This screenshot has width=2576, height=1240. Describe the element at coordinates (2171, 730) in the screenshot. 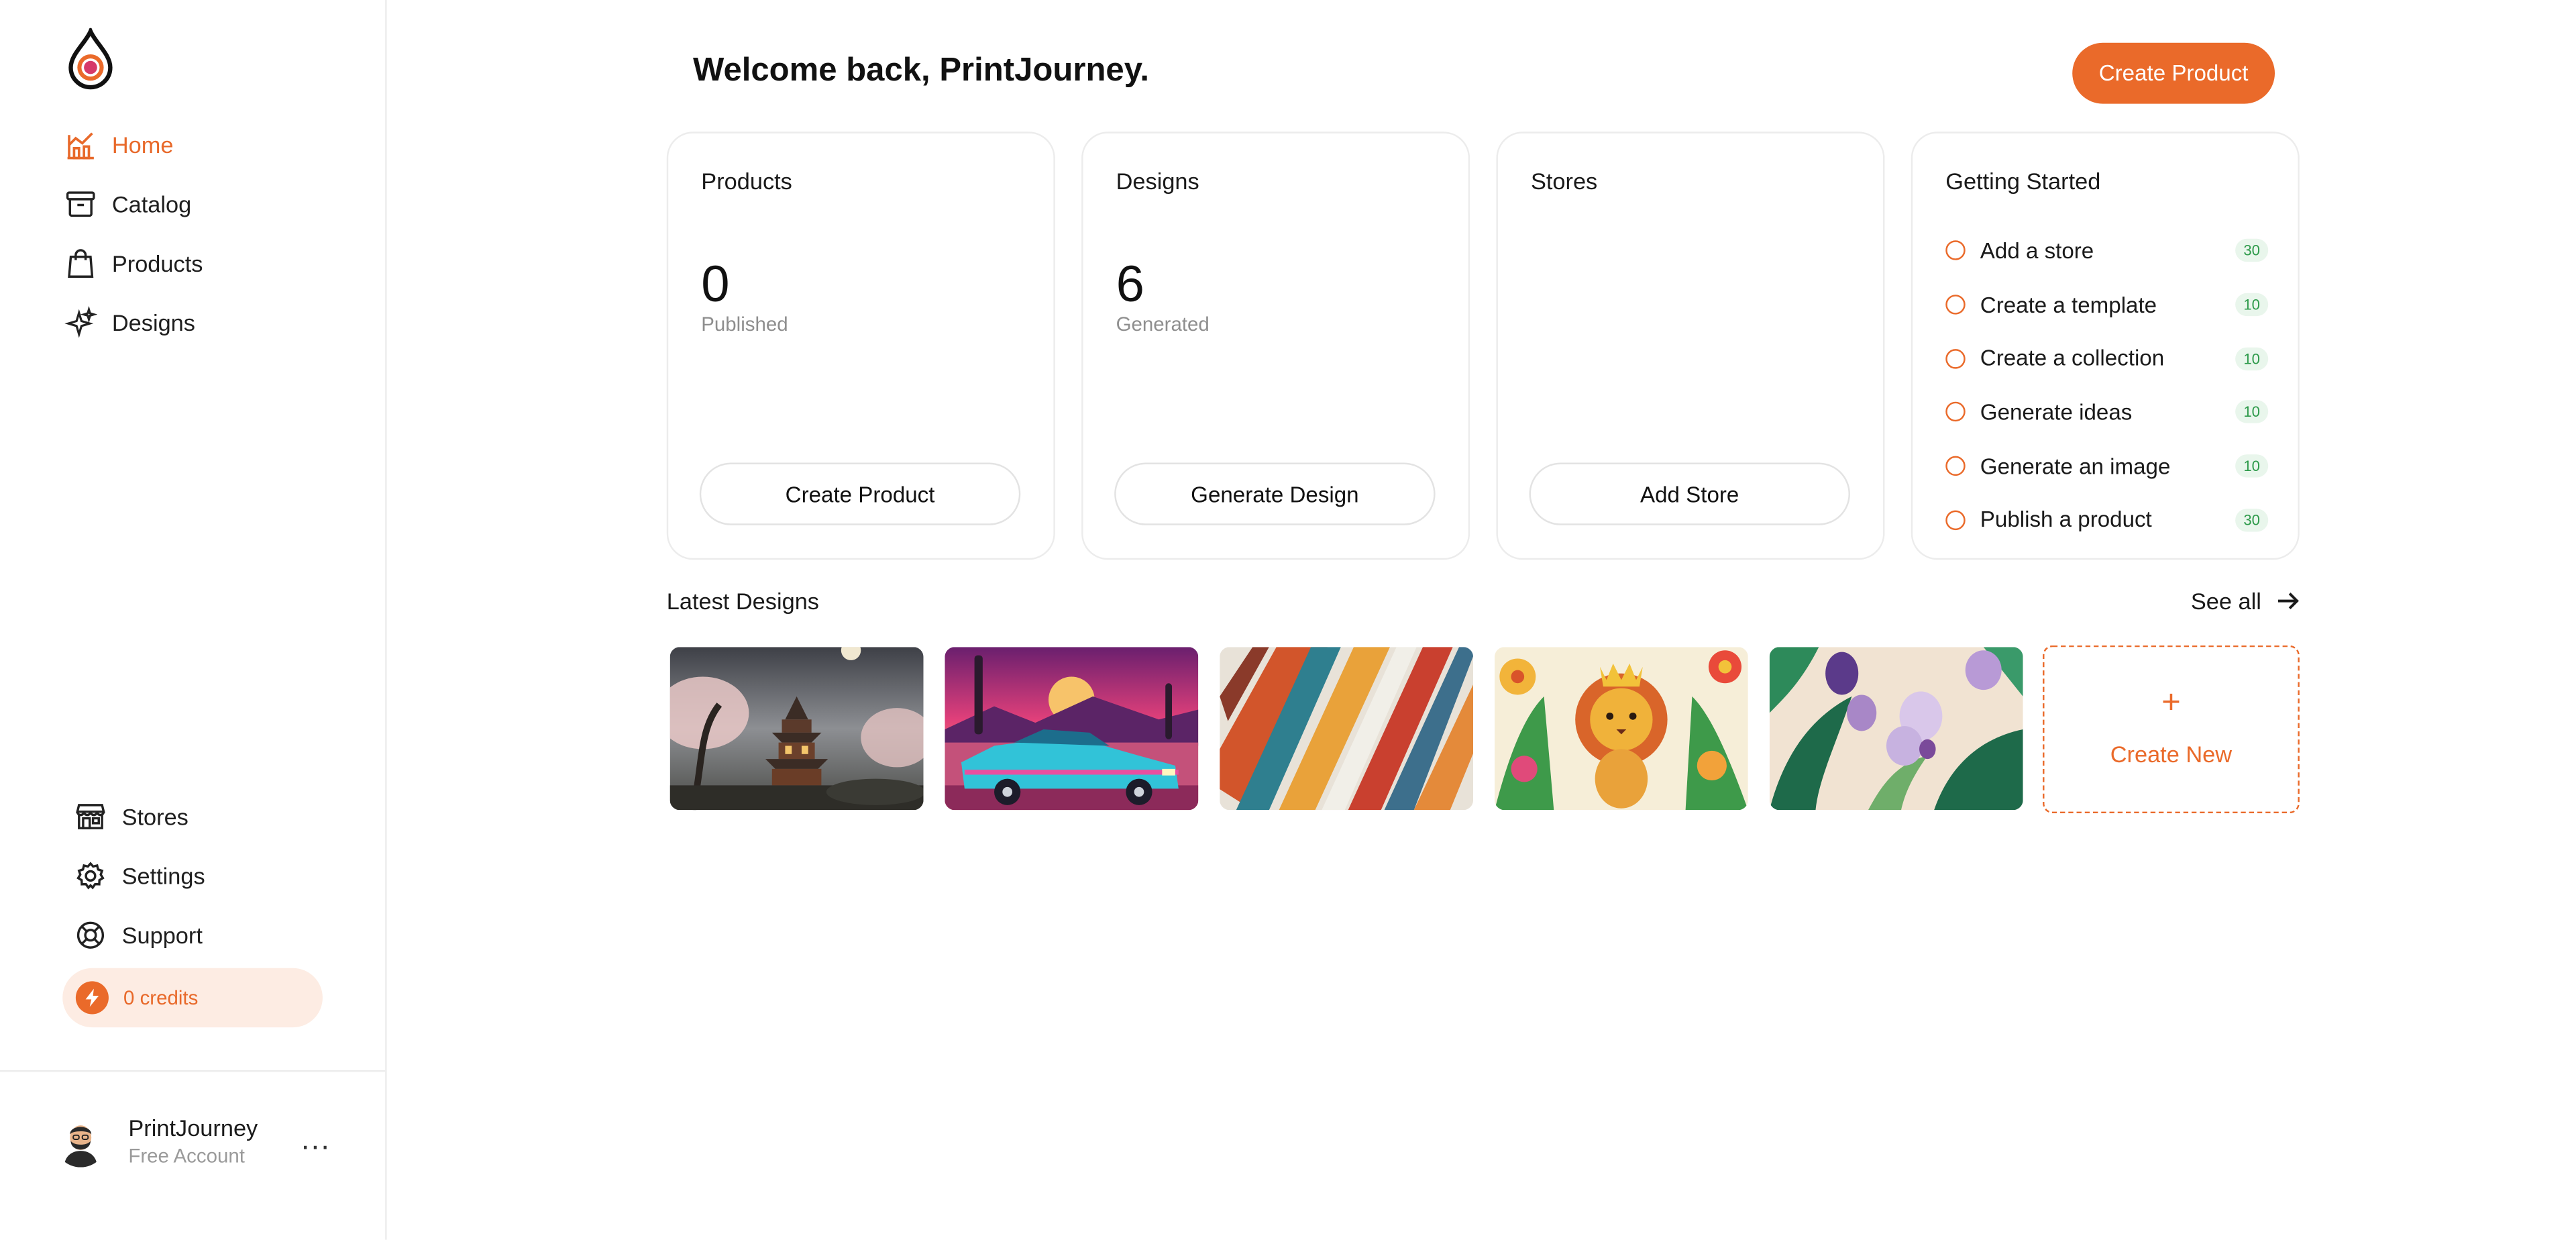

I see `create-new-design-button: + Create New` at that location.